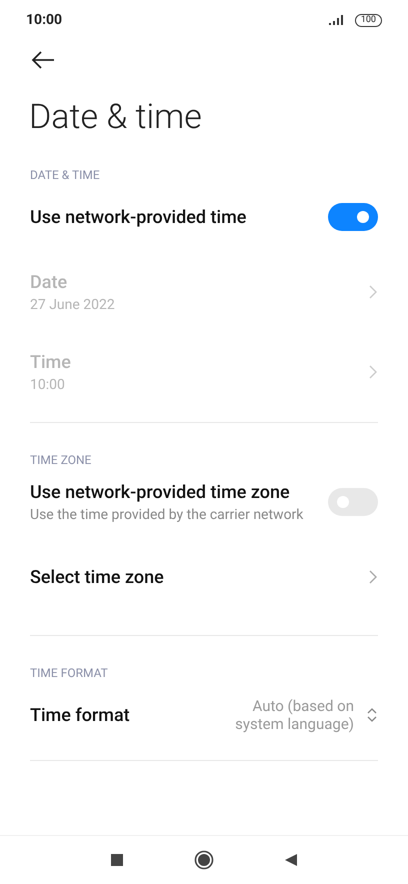  I want to click on home-circle-icon, so click(204, 860).